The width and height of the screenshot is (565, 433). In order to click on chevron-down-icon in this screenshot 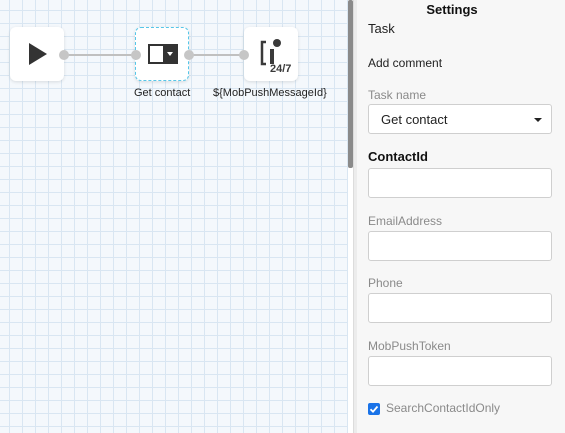, I will do `click(538, 120)`.